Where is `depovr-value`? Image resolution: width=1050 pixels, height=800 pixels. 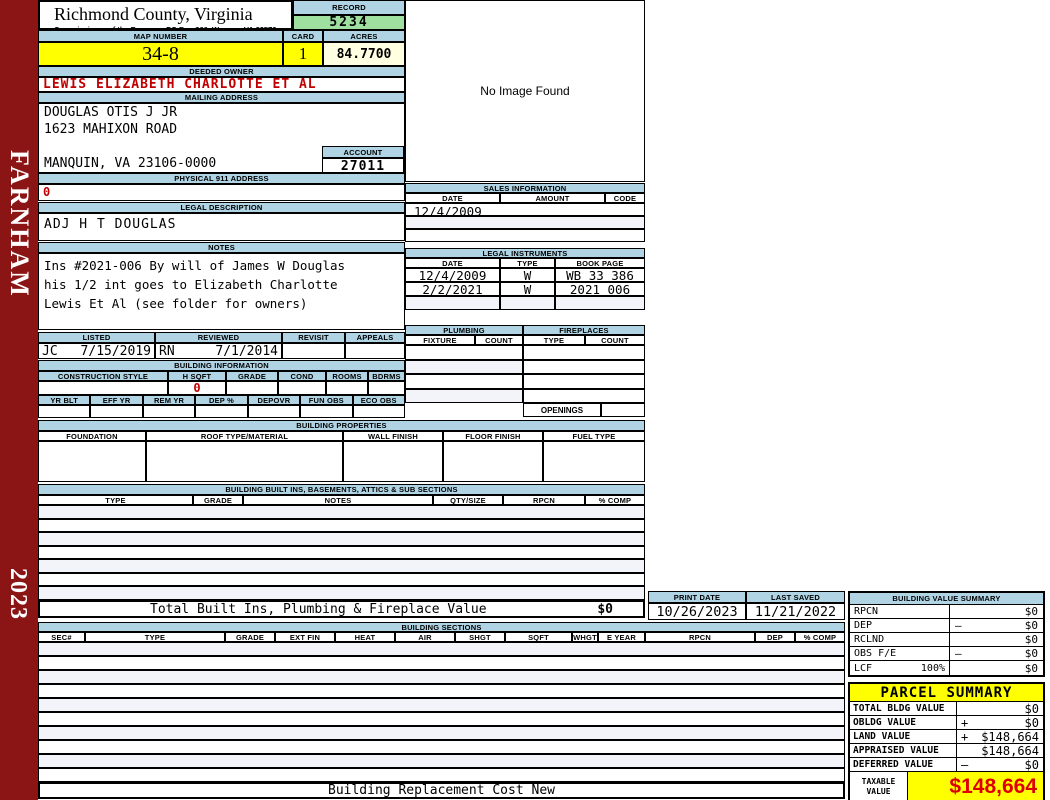
depovr-value is located at coordinates (274, 411).